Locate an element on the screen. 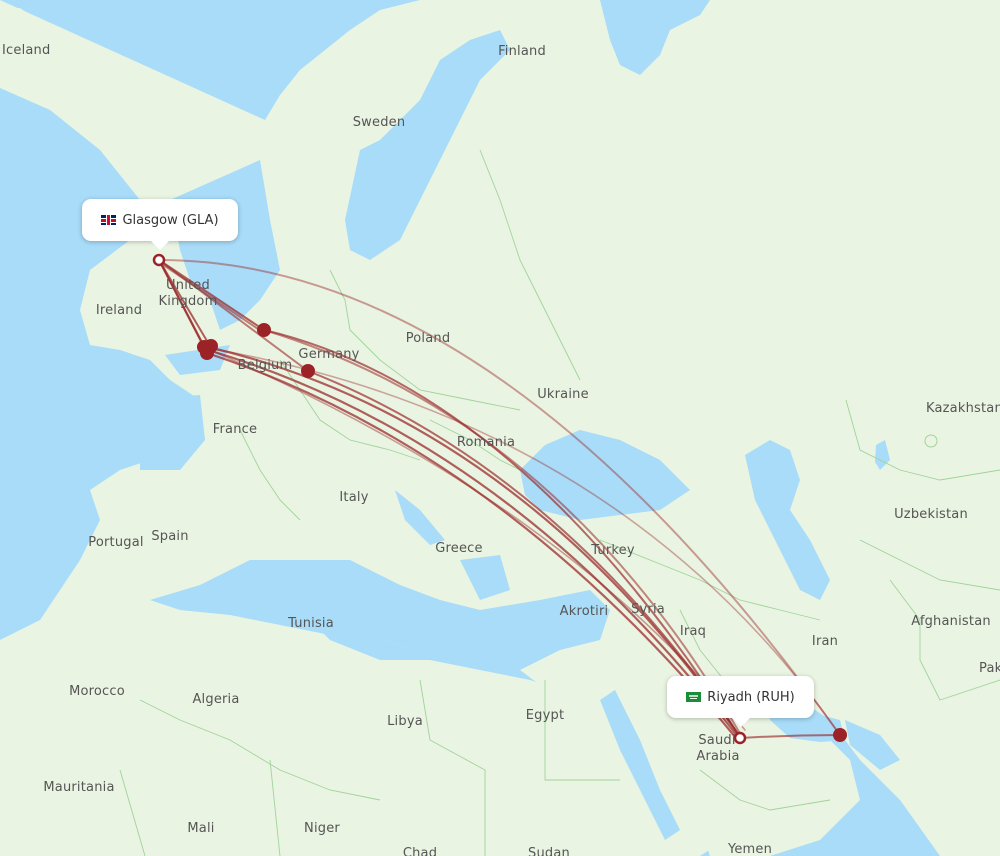  label-belgium: Belgium is located at coordinates (265, 365).